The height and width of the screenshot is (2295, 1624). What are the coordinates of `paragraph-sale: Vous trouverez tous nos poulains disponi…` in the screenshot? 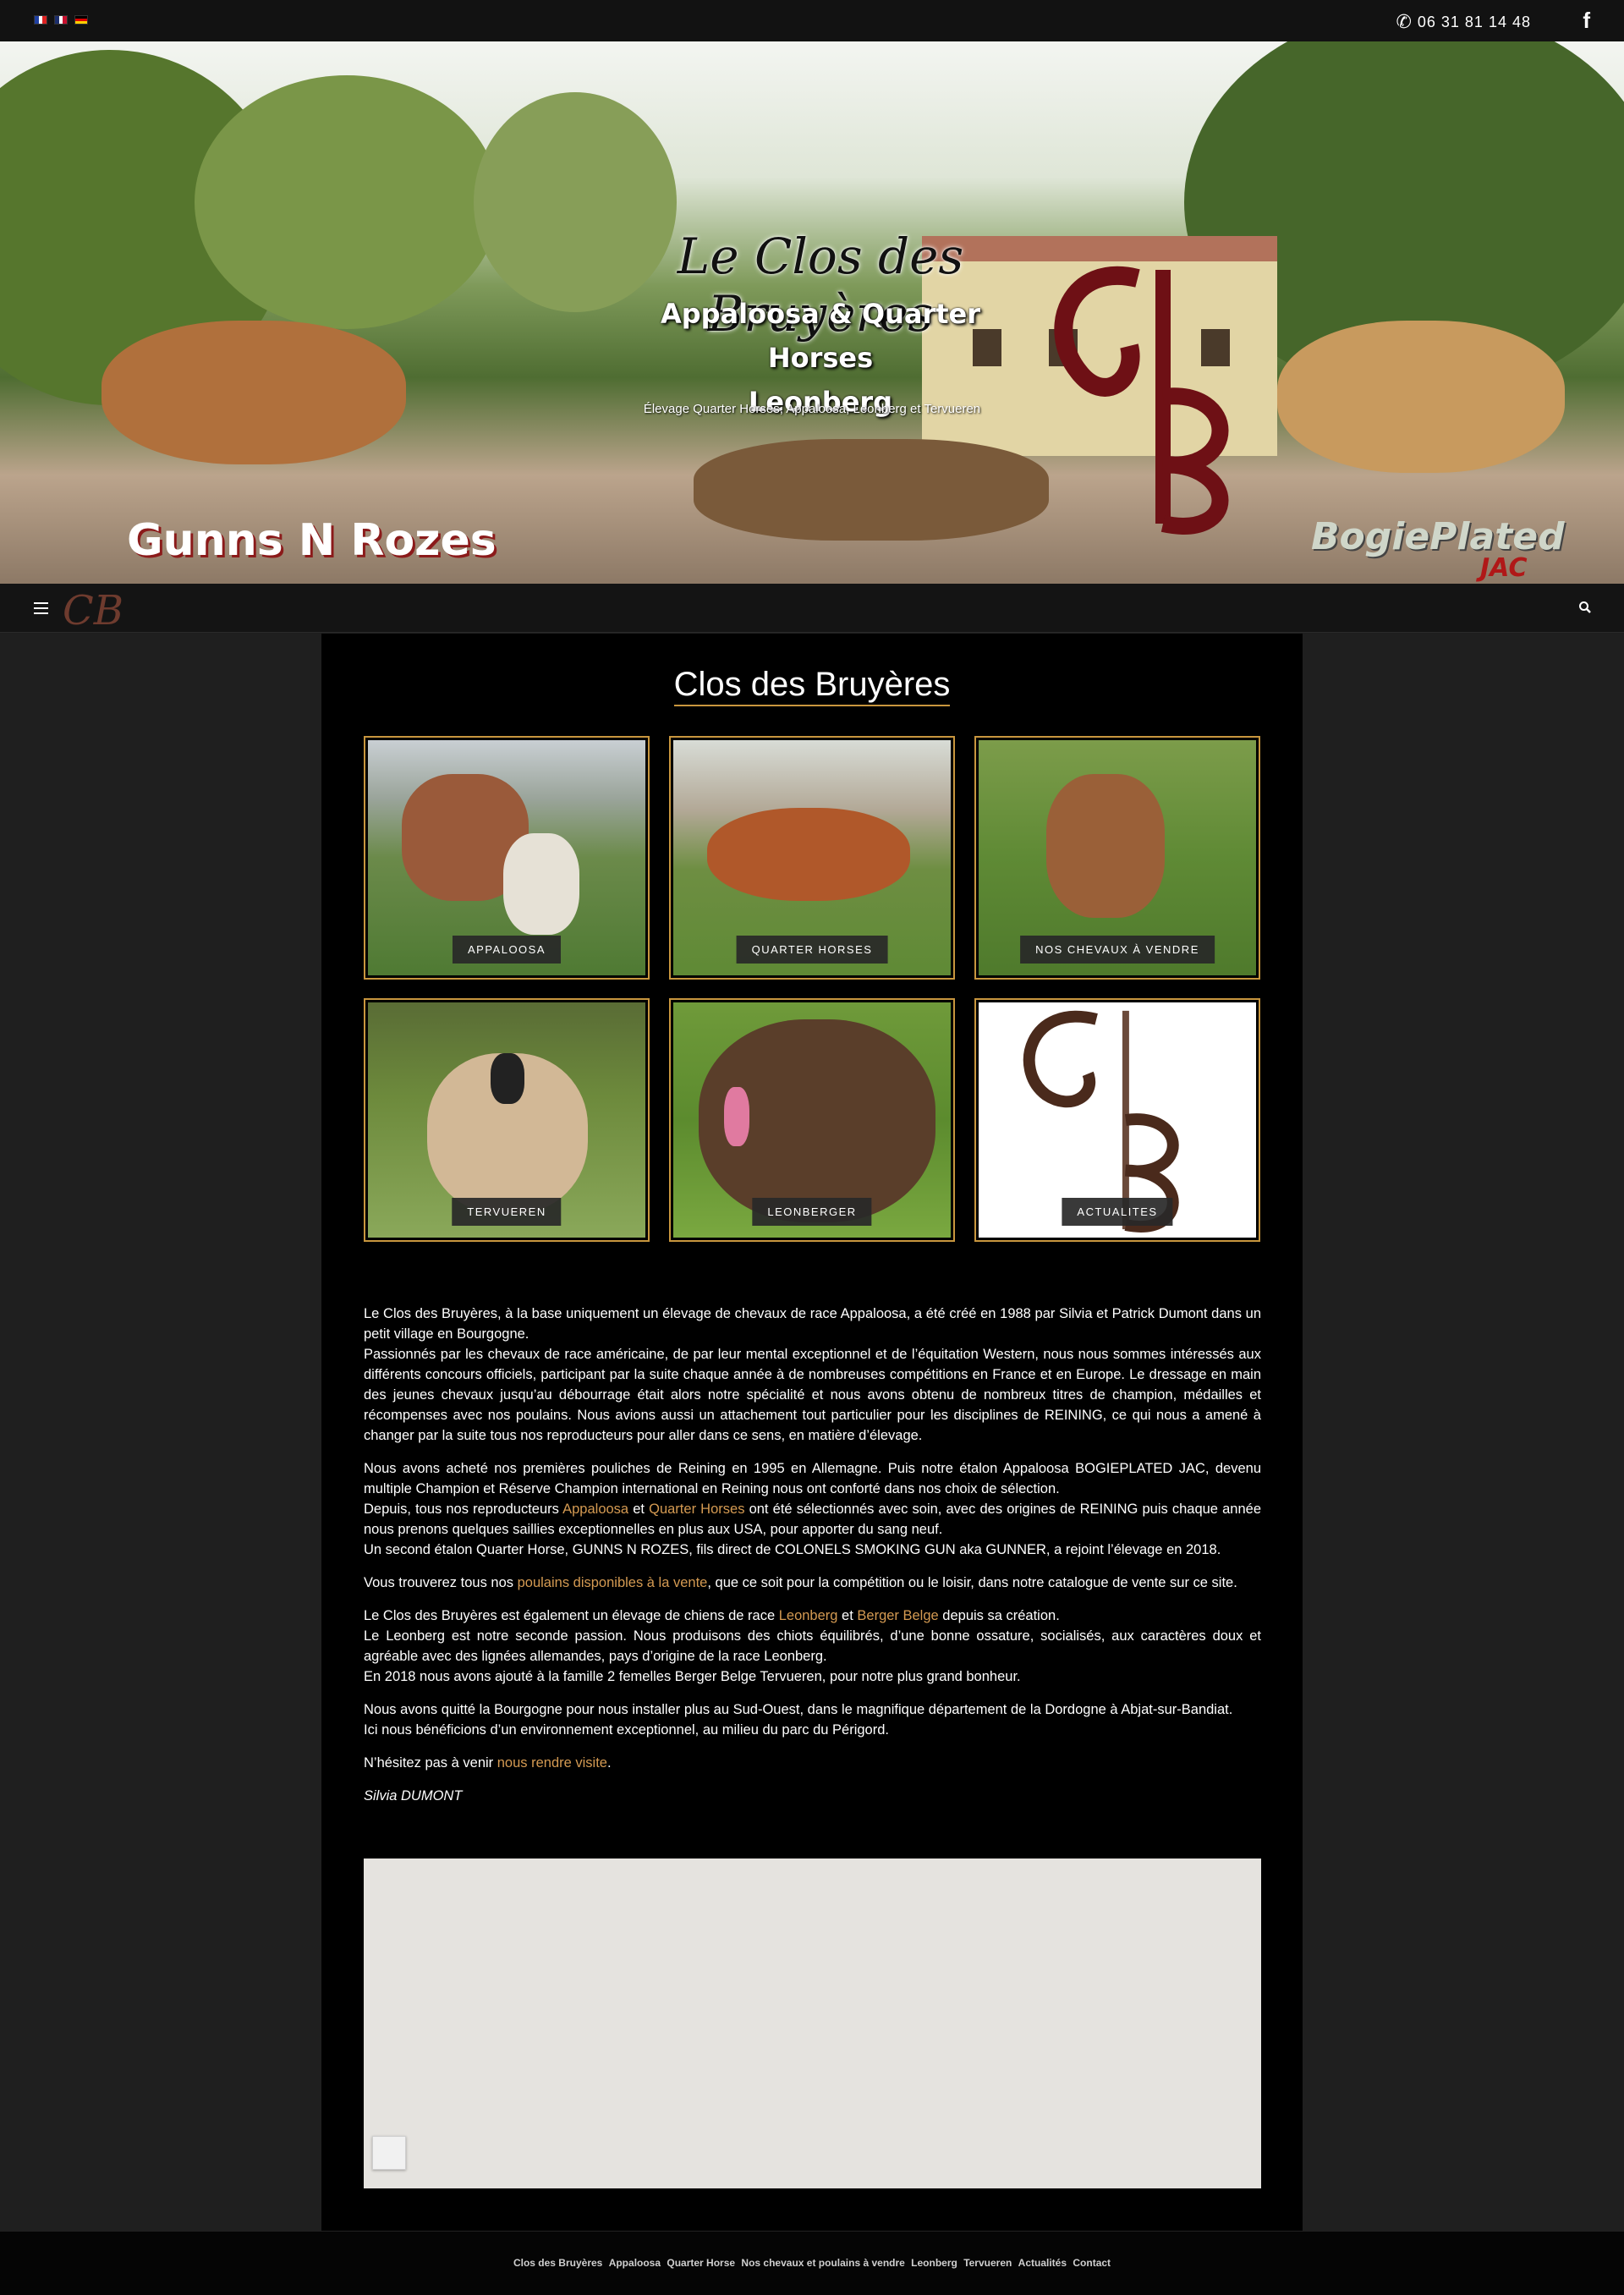 It's located at (812, 1583).